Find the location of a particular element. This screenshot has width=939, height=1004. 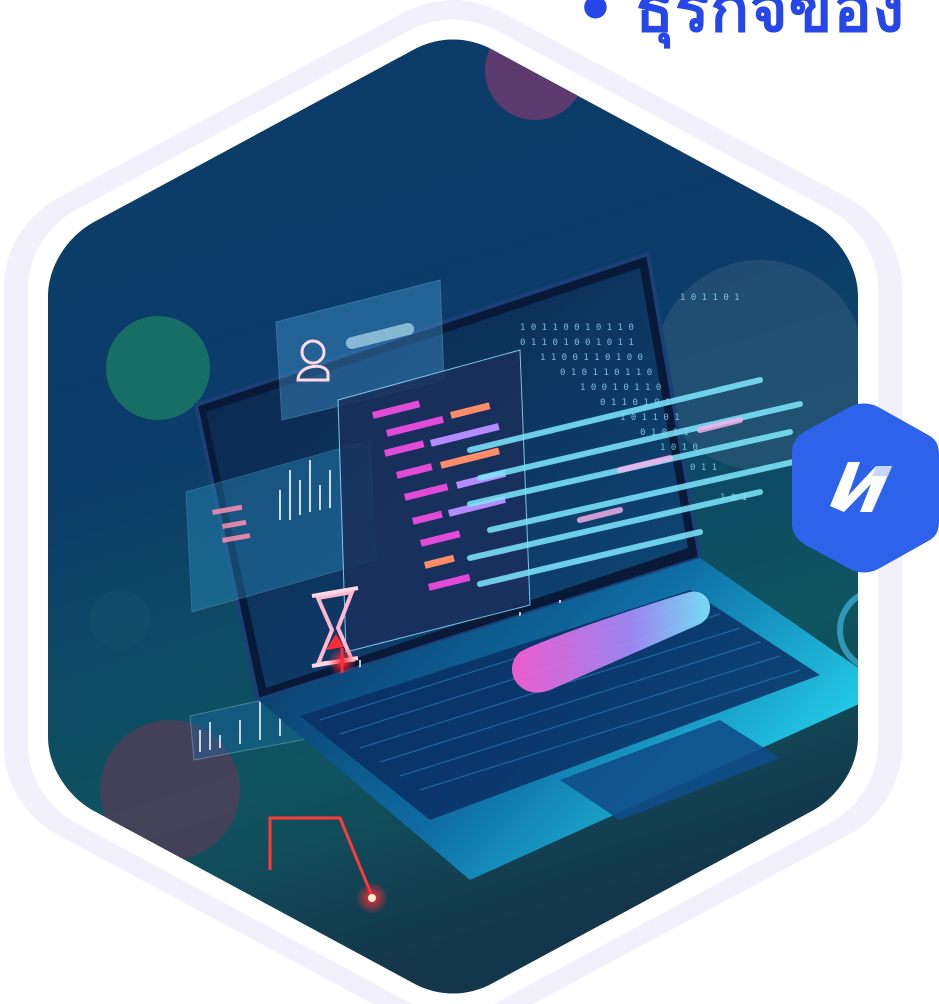

svg-text: 1 0 1 1 0 1 is located at coordinates (710, 298).